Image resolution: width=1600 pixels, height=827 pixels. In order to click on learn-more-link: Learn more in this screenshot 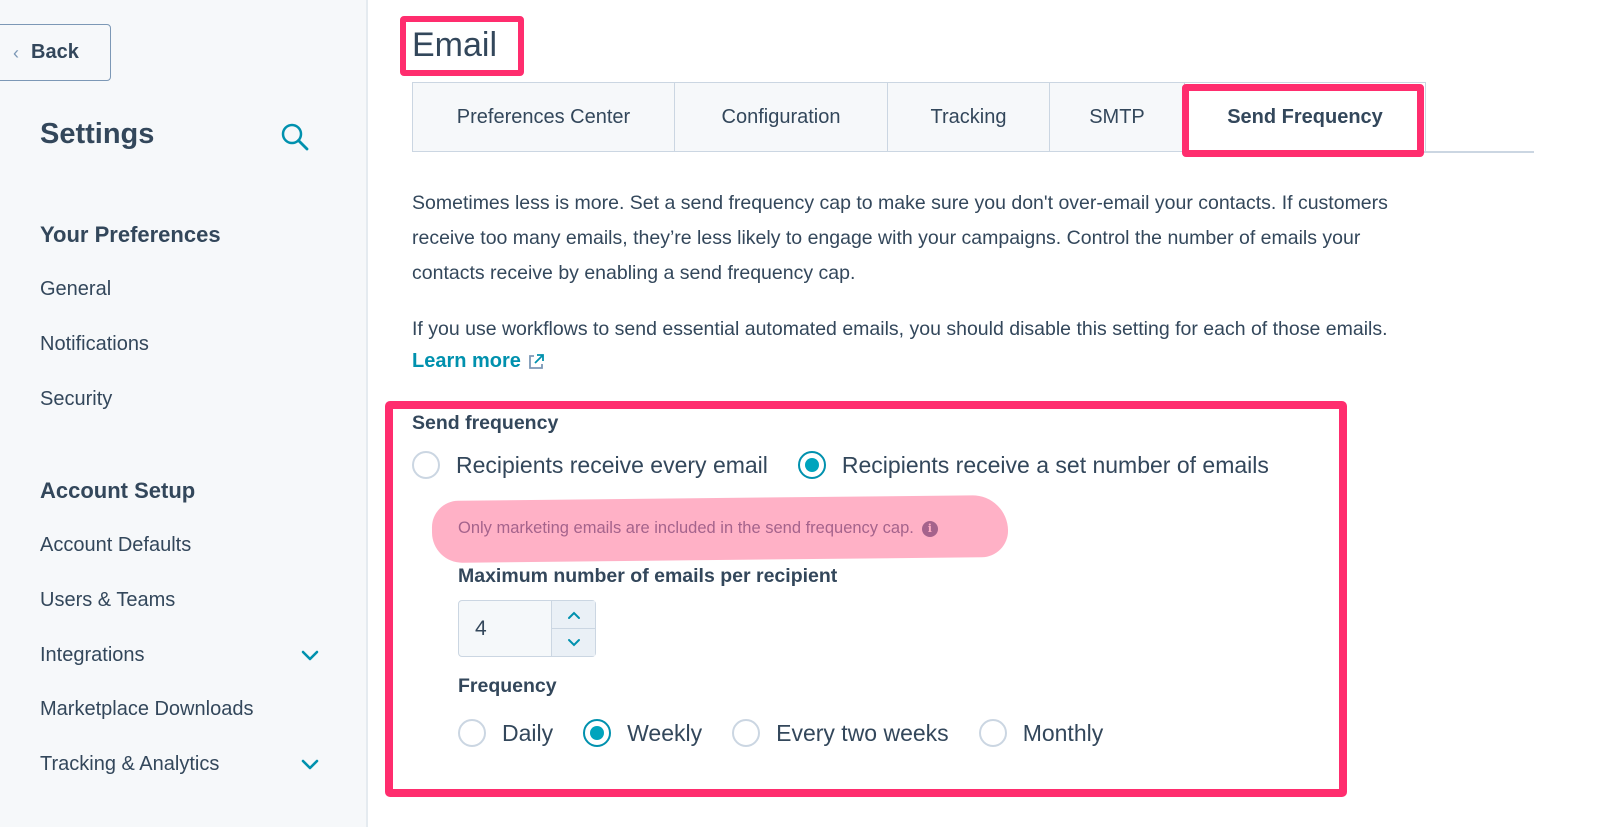, I will do `click(478, 361)`.